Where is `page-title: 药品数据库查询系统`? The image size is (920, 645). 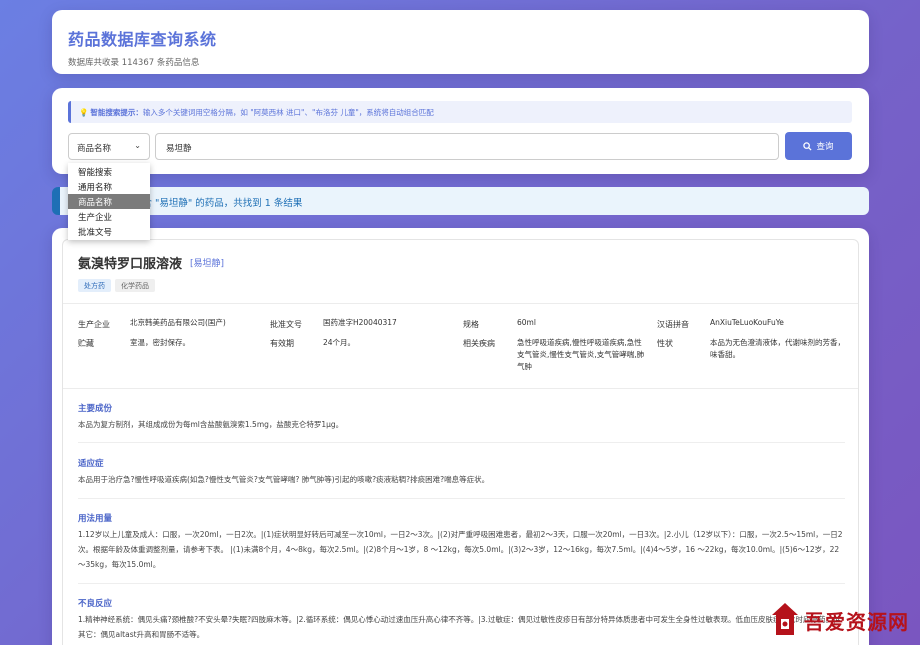
page-title: 药品数据库查询系统 is located at coordinates (142, 39).